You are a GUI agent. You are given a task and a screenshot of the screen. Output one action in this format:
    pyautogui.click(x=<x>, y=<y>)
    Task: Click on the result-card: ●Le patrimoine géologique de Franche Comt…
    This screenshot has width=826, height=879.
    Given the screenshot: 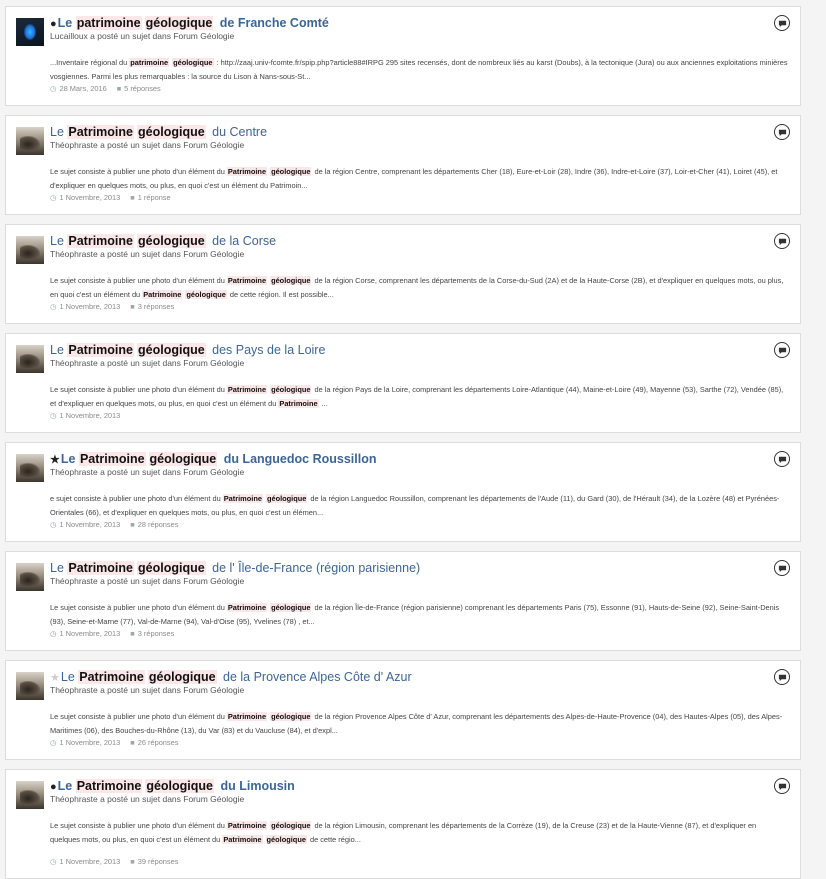 What is the action you would take?
    pyautogui.click(x=403, y=56)
    